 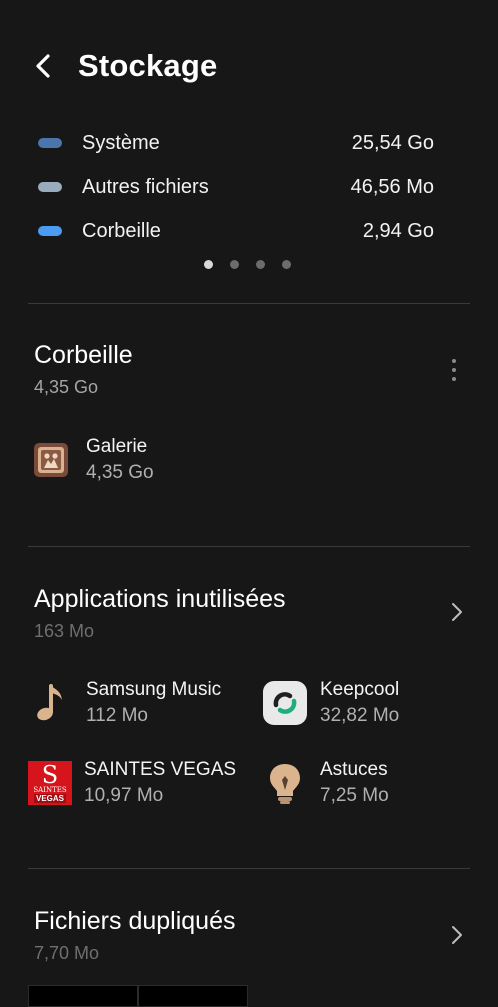 What do you see at coordinates (247, 264) in the screenshot?
I see `page-indicator` at bounding box center [247, 264].